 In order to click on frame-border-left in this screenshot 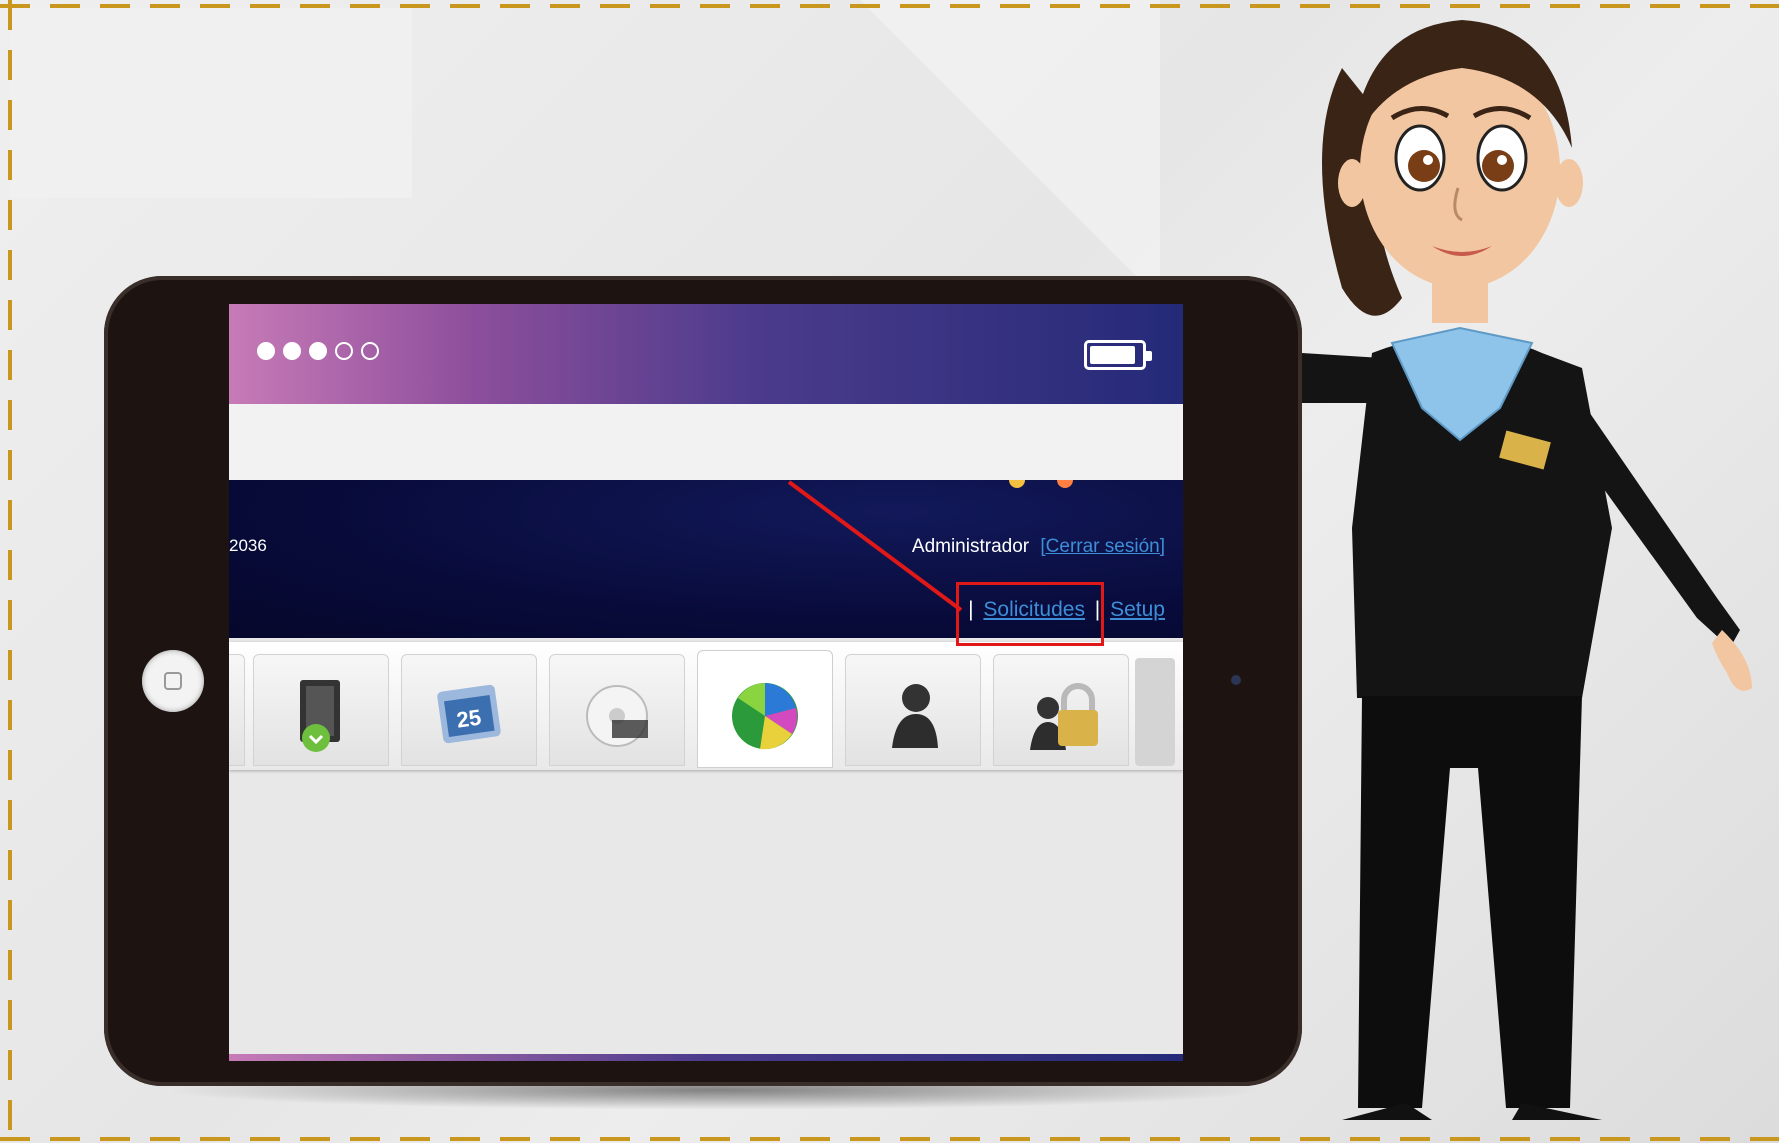, I will do `click(10, 571)`.